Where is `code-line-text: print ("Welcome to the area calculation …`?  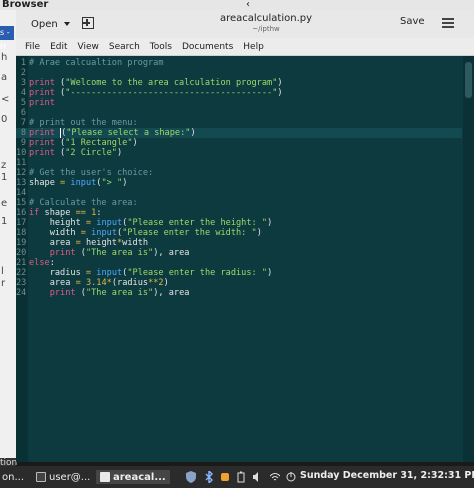 code-line-text: print ("Welcome to the area calculation … is located at coordinates (156, 83).